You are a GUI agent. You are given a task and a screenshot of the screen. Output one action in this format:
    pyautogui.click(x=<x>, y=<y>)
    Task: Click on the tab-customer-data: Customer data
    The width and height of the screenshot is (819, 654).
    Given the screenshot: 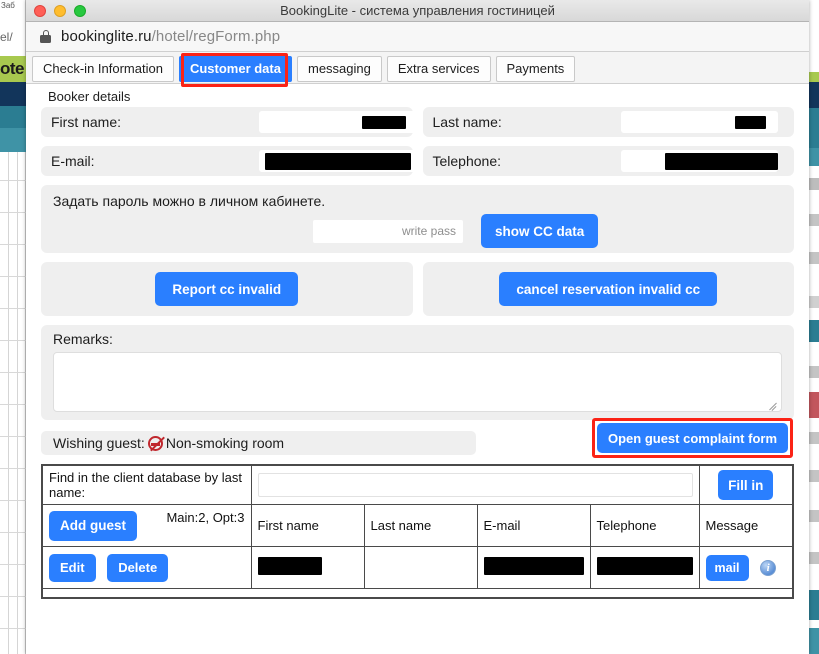 What is the action you would take?
    pyautogui.click(x=235, y=69)
    